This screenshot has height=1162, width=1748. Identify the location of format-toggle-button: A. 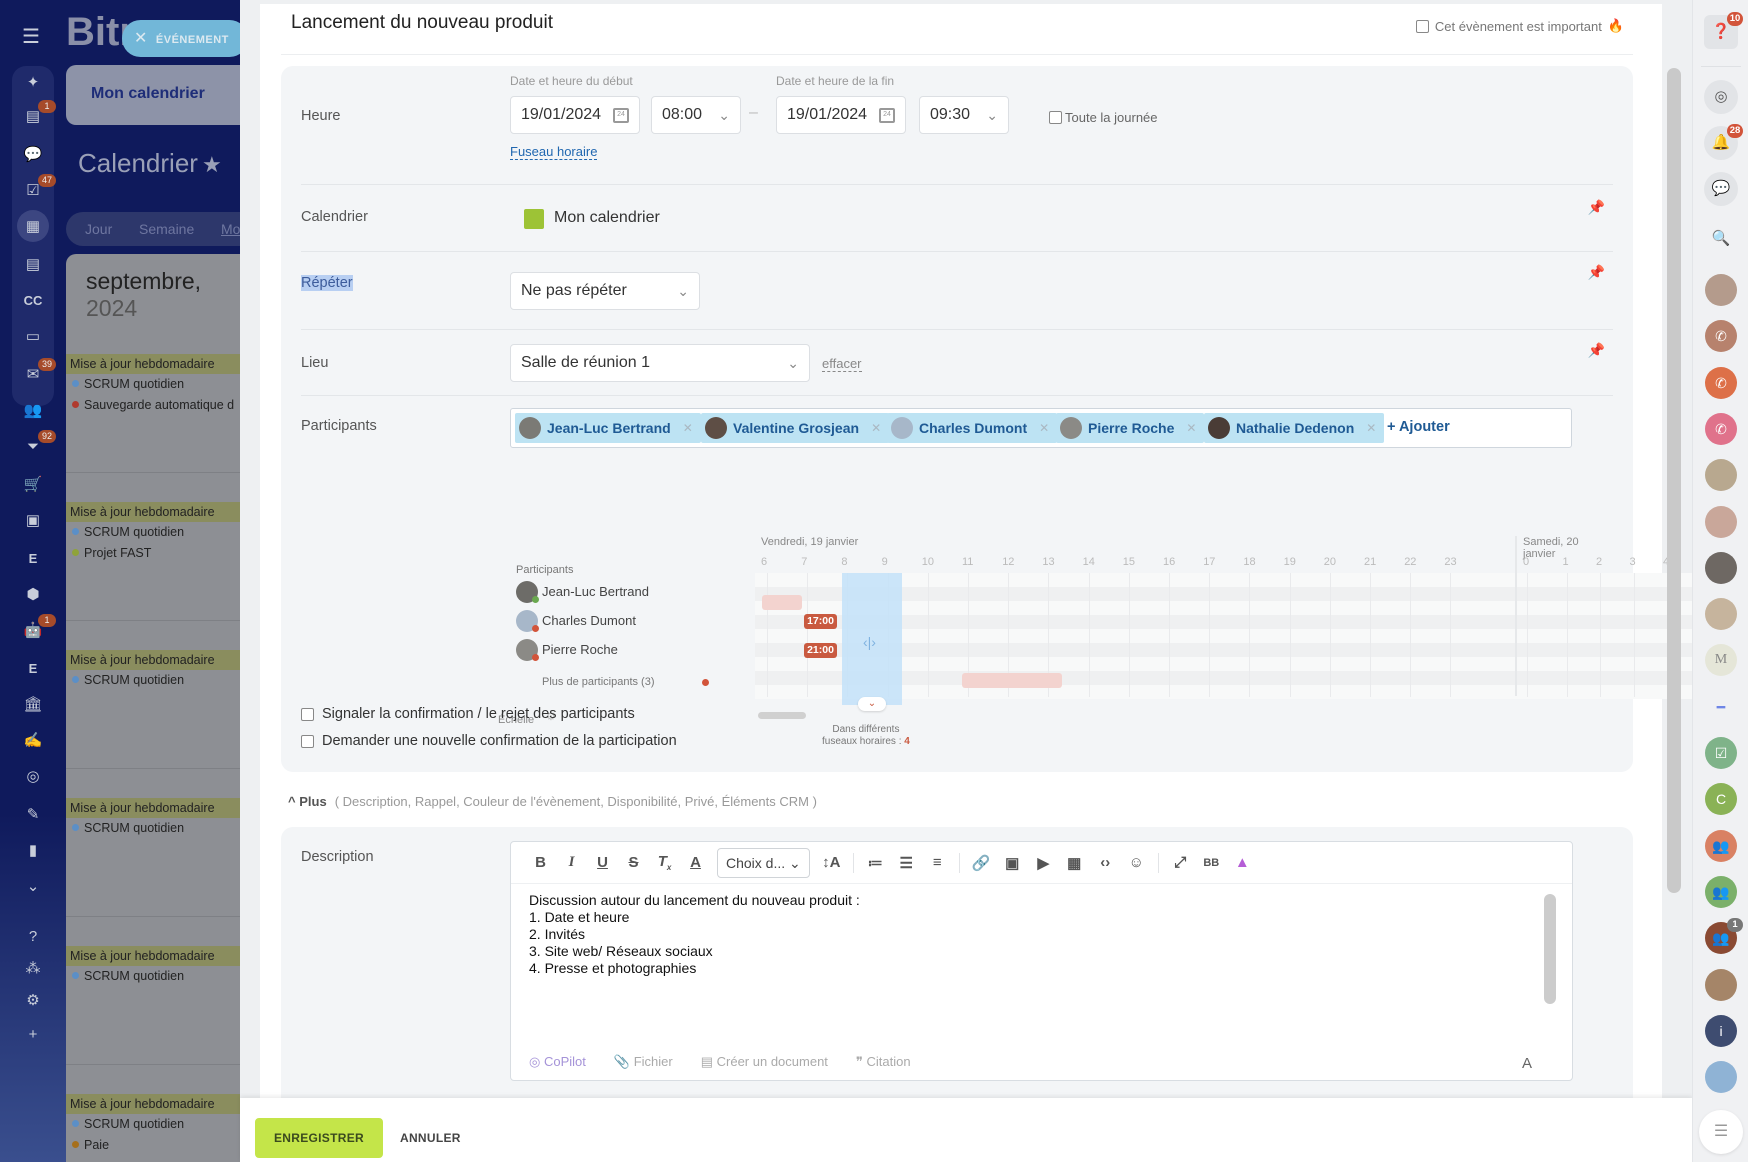
(1527, 1063).